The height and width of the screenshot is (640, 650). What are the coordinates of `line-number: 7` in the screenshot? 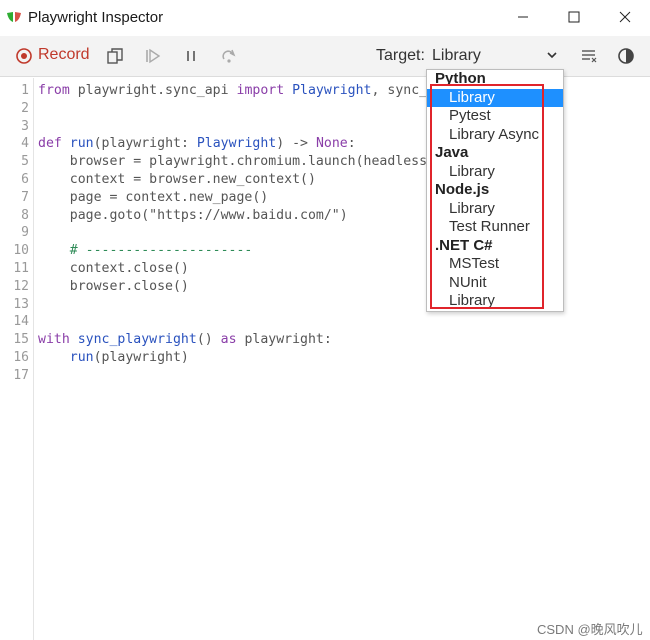 It's located at (25, 197).